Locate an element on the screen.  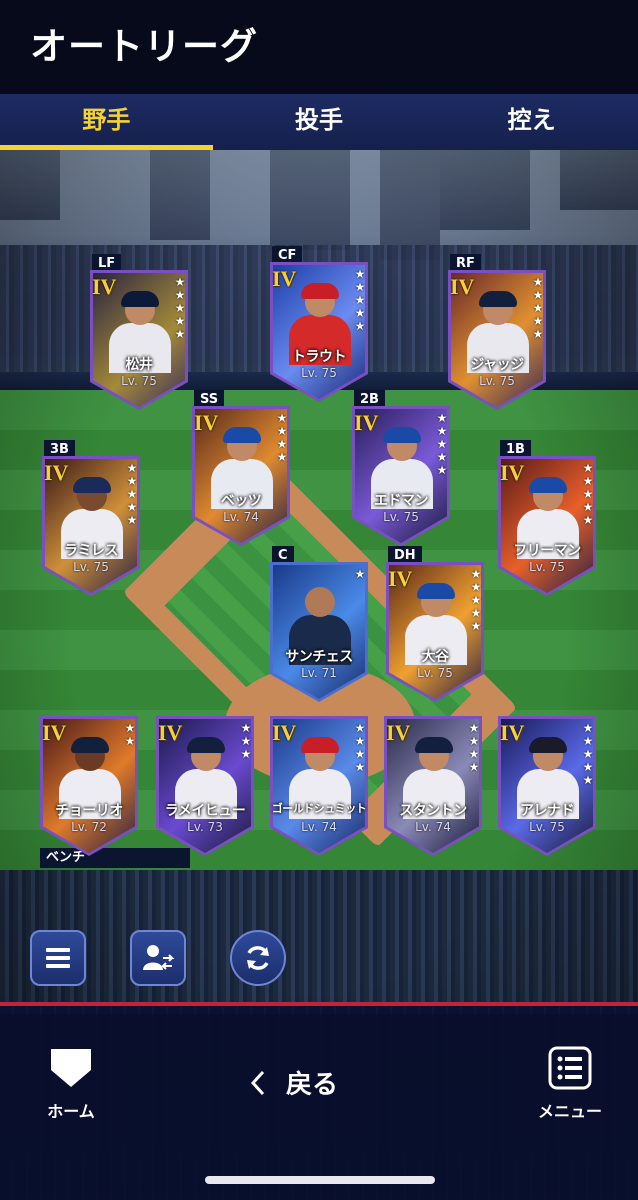
player-name: 大谷 is located at coordinates (435, 657).